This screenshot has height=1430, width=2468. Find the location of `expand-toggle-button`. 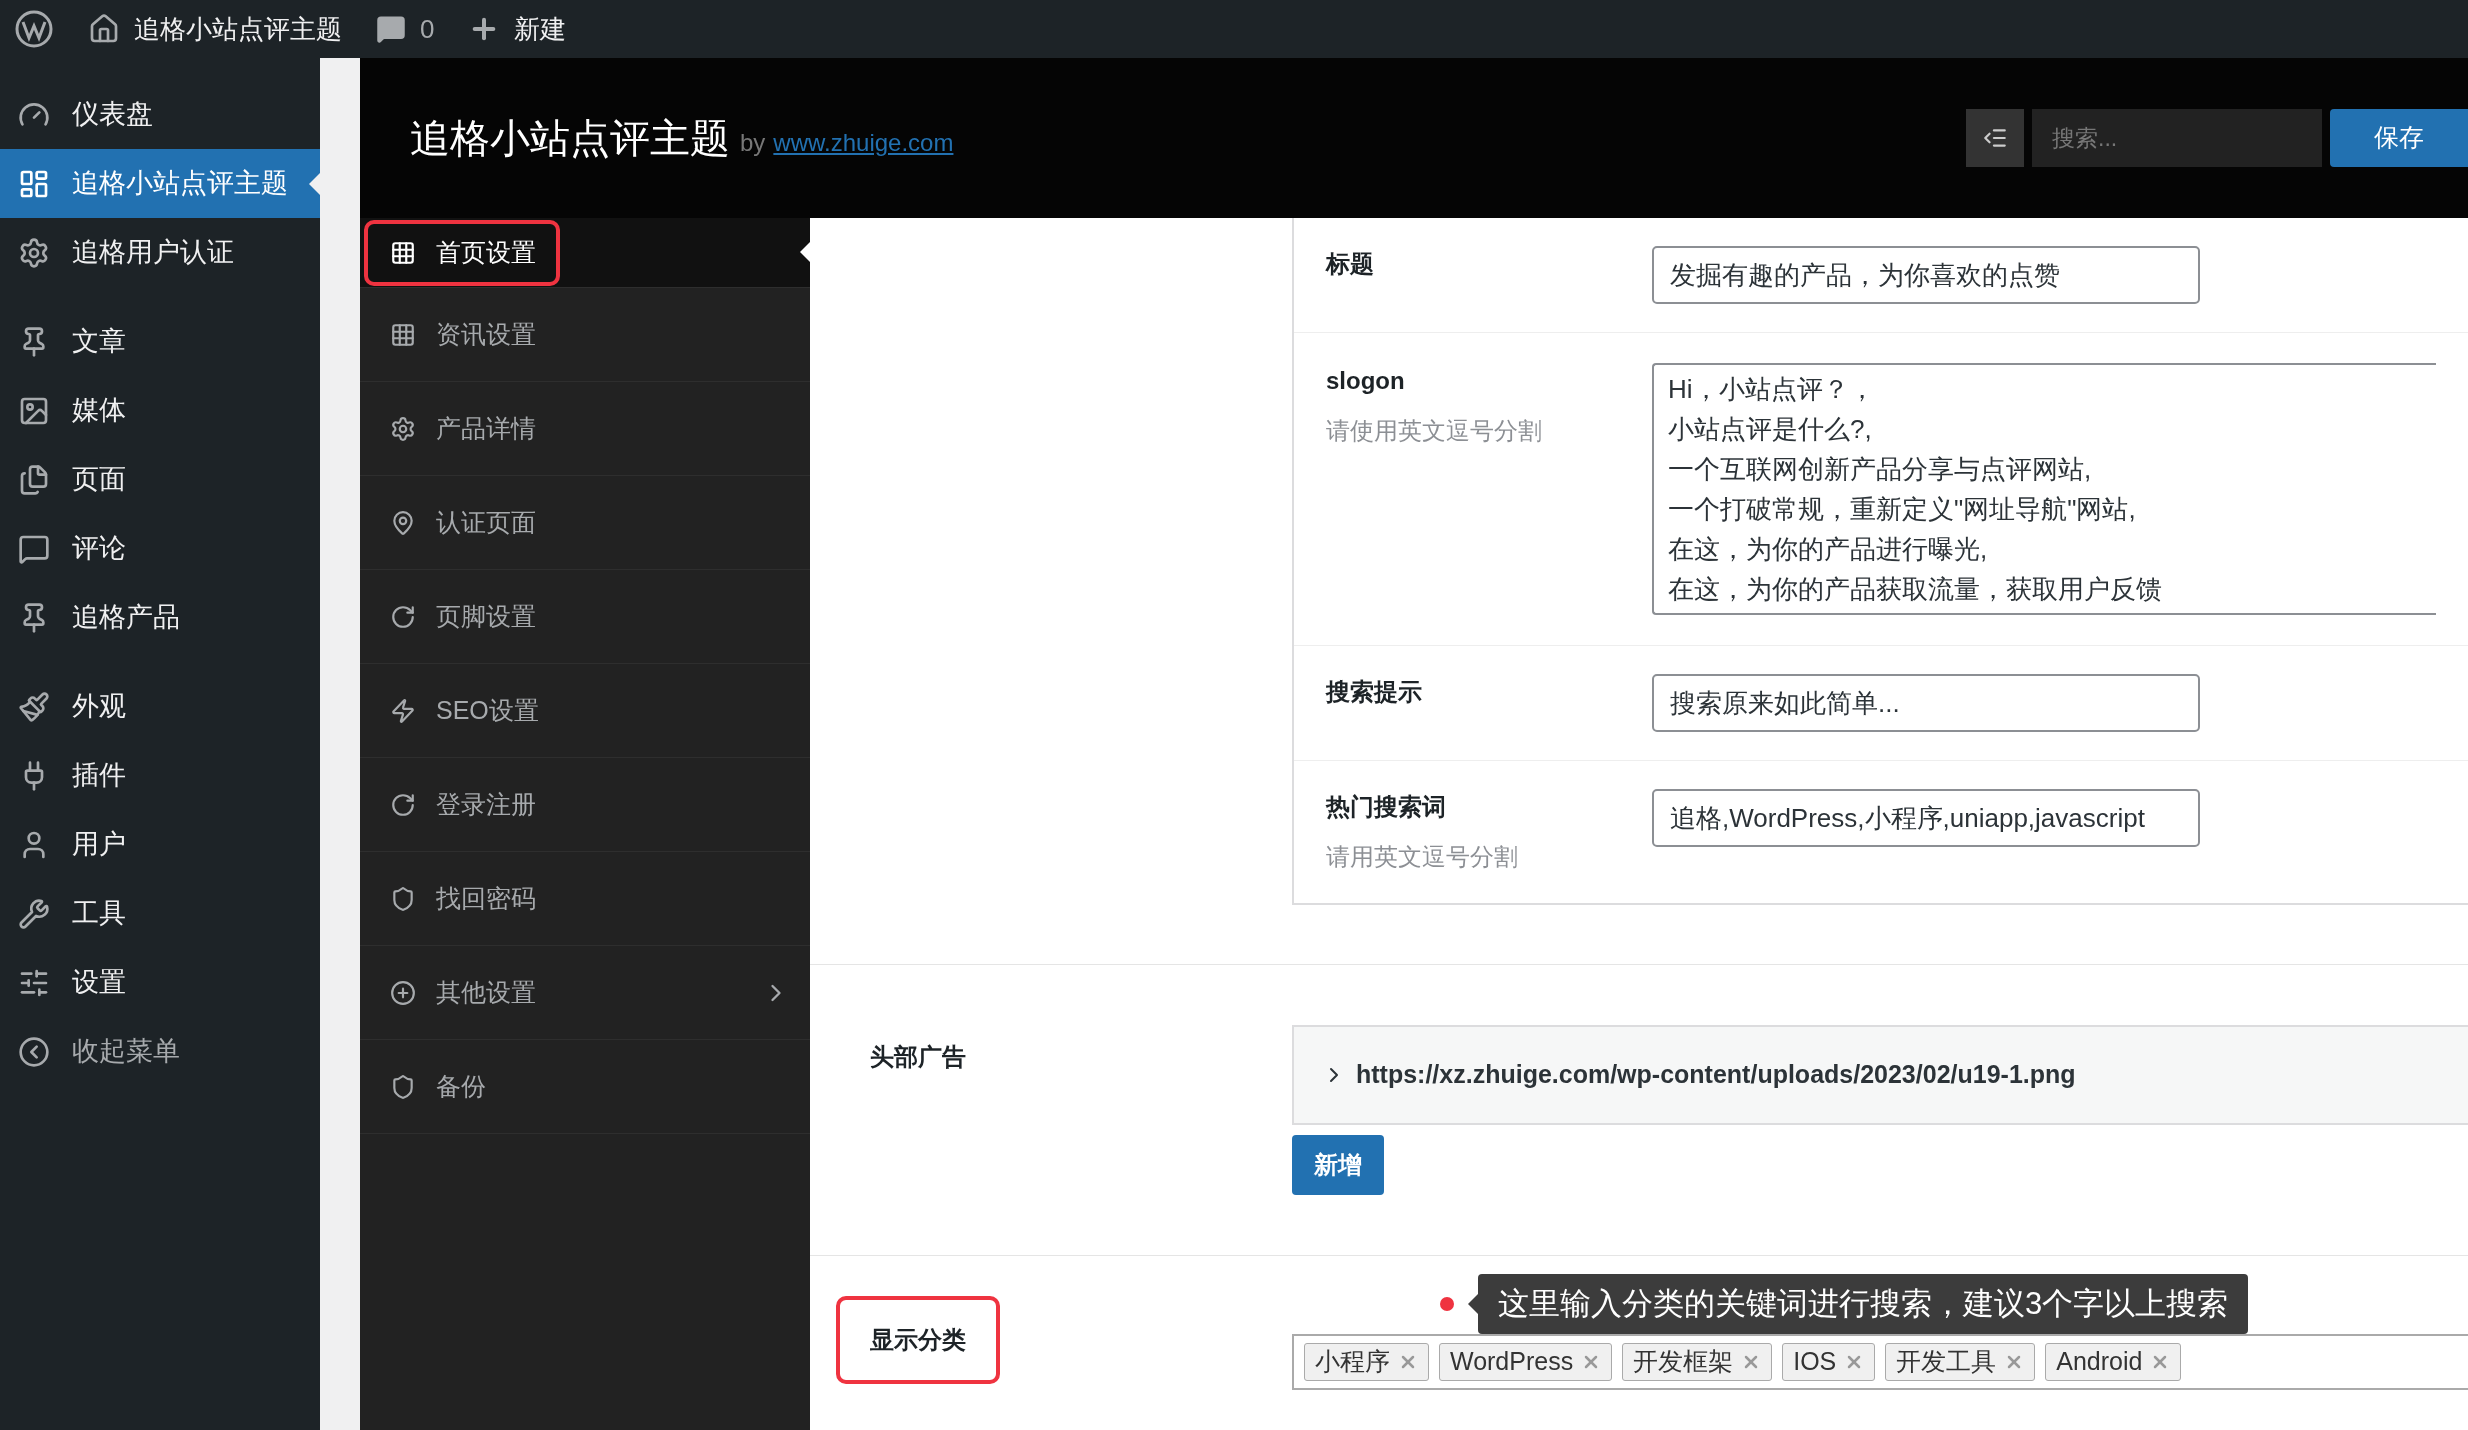

expand-toggle-button is located at coordinates (1995, 138).